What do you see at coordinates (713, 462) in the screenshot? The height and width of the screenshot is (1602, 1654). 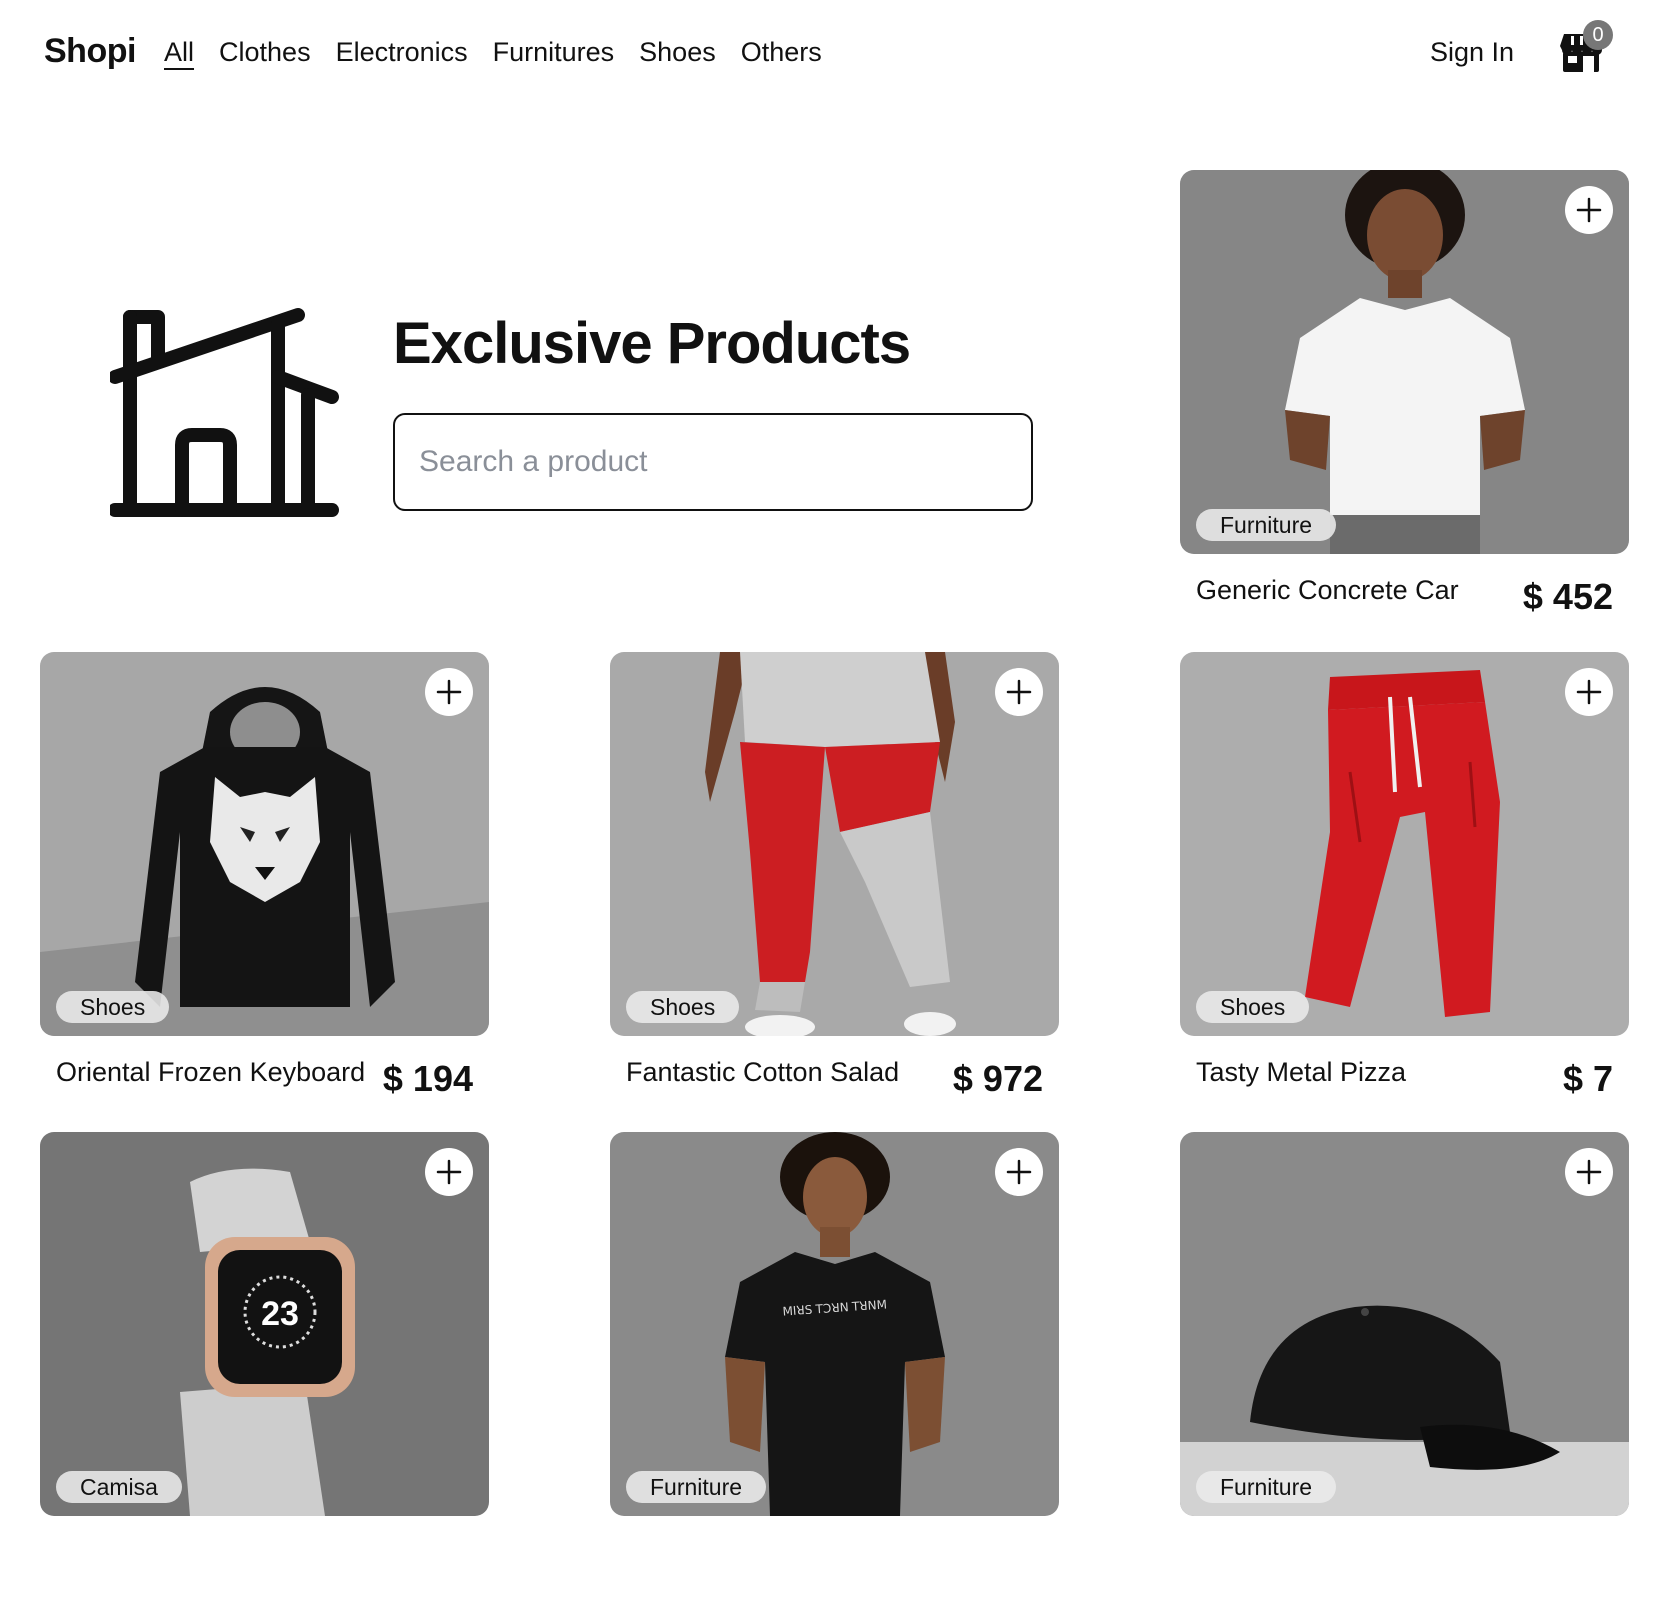 I see `search-input` at bounding box center [713, 462].